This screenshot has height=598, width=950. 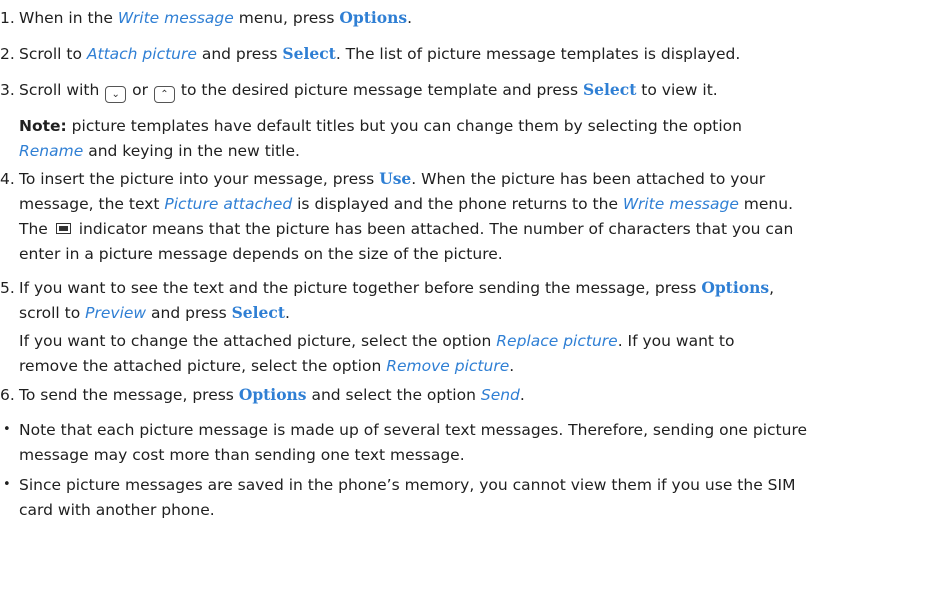 What do you see at coordinates (286, 18) in the screenshot?
I see `text-segment: menu, press` at bounding box center [286, 18].